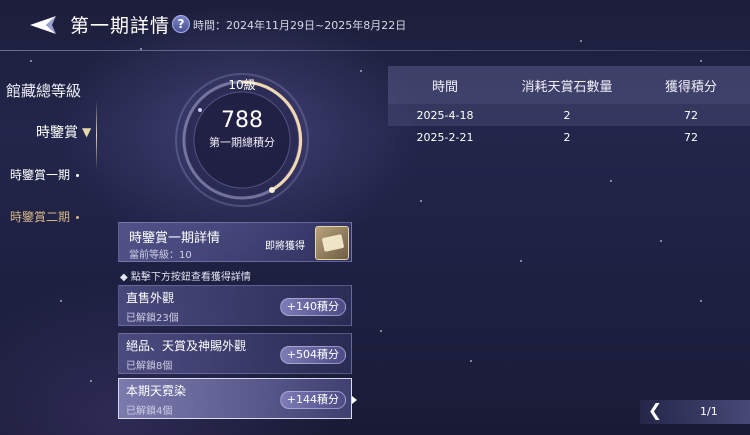 The image size is (750, 435). Describe the element at coordinates (354, 400) in the screenshot. I see `selected-indicator-icon` at that location.